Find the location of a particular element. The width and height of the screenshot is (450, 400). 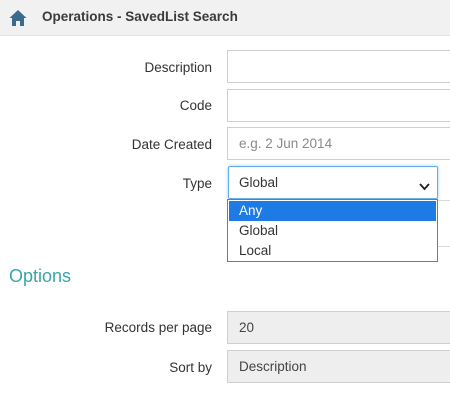

type-label: Type is located at coordinates (197, 183).